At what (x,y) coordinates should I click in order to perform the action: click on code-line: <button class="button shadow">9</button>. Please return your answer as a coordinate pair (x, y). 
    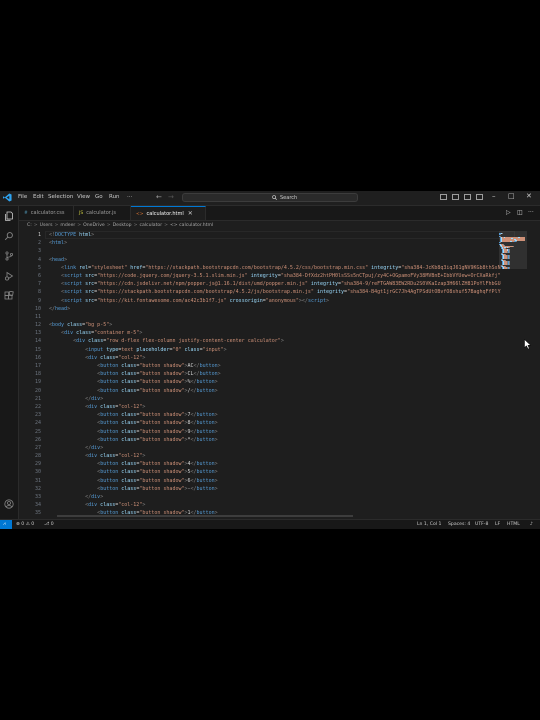
    Looking at the image, I should click on (275, 432).